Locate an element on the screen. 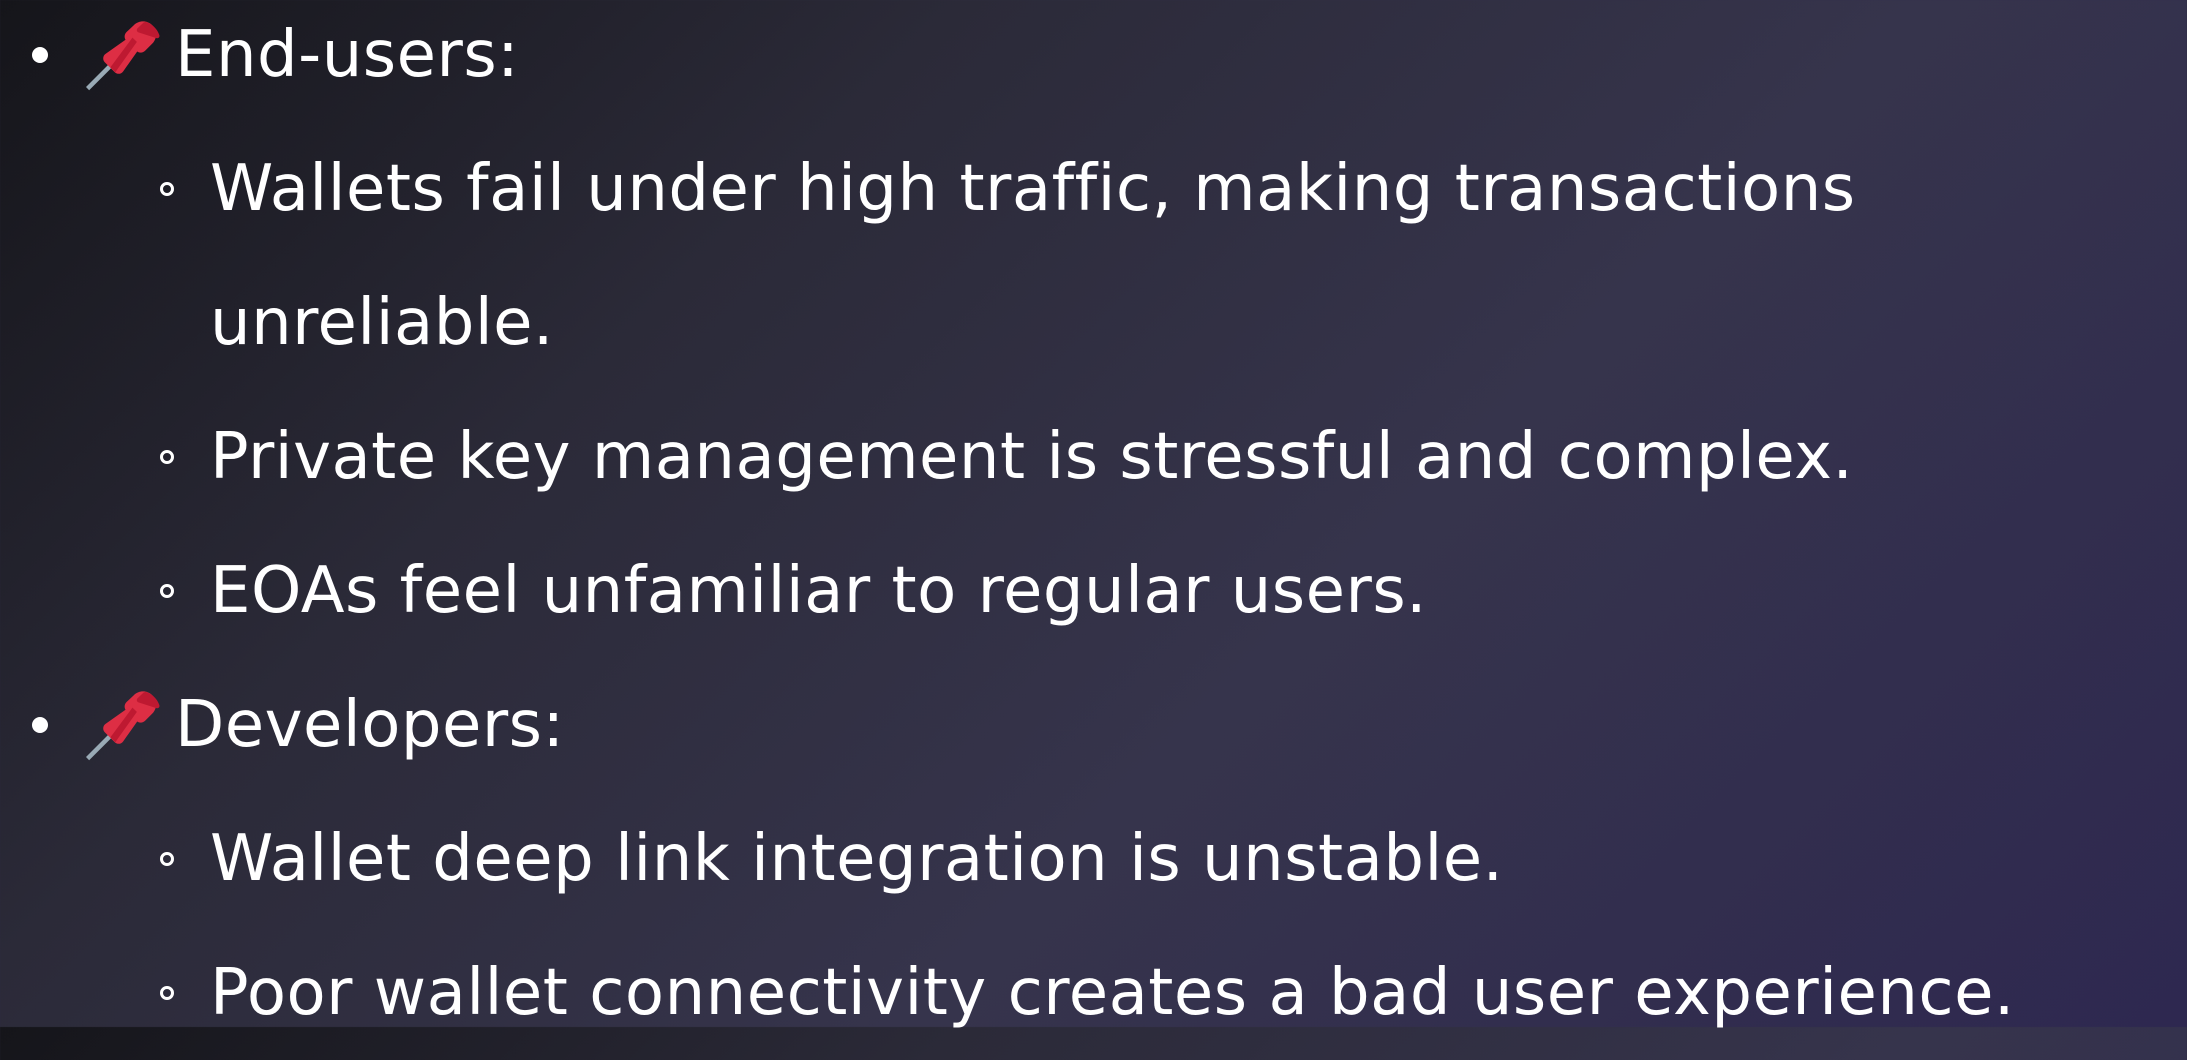 The image size is (2187, 1060). sub-item-text-continuation: unreliable. is located at coordinates (382, 323).